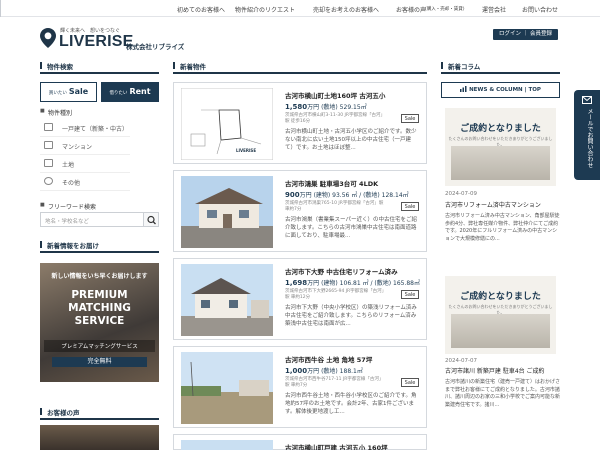 The height and width of the screenshot is (450, 600). What do you see at coordinates (502, 206) in the screenshot?
I see `column-title: 古河市リフォーム済中古マンション` at bounding box center [502, 206].